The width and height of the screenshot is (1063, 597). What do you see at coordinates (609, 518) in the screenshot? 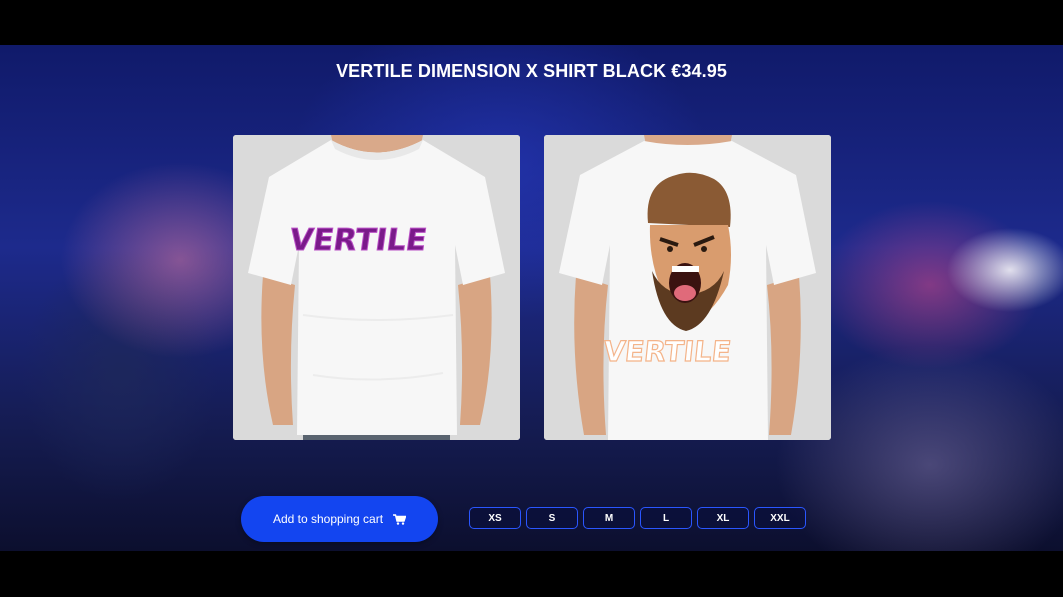
I see `size-option-m: M` at bounding box center [609, 518].